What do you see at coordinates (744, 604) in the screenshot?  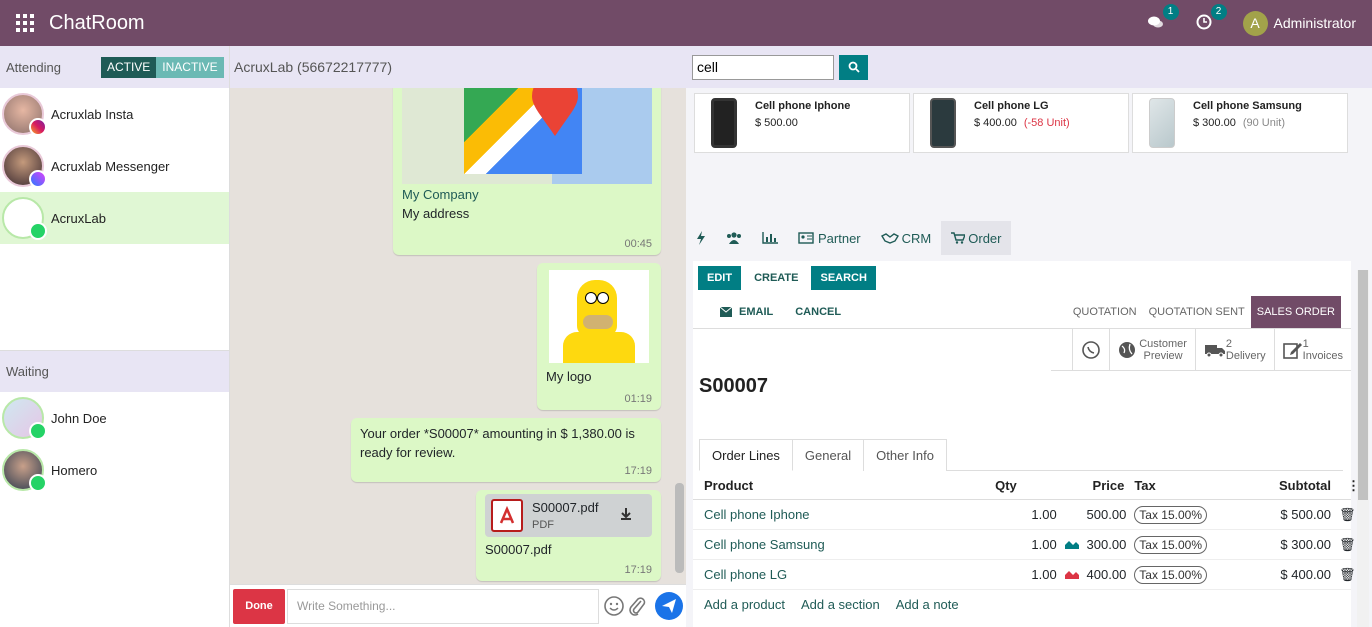 I see `add-product-link: Add a product` at bounding box center [744, 604].